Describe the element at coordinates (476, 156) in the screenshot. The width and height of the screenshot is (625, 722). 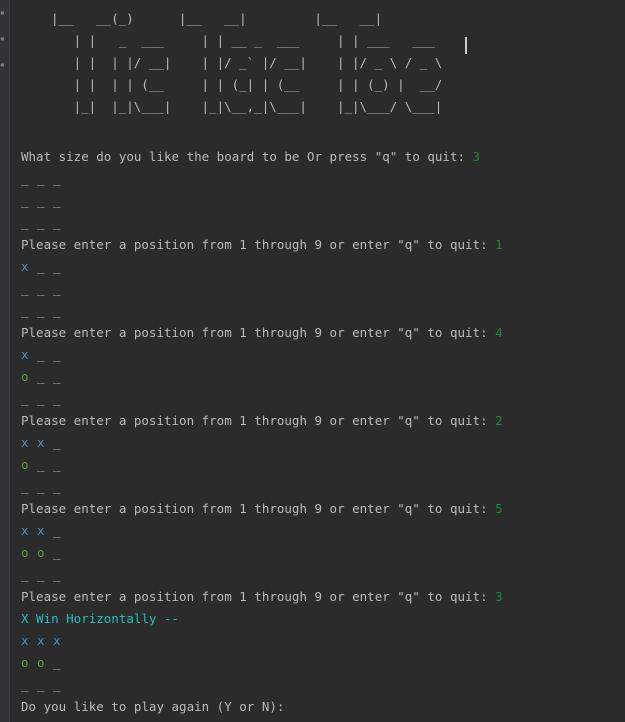
I see `size-input: 3` at that location.